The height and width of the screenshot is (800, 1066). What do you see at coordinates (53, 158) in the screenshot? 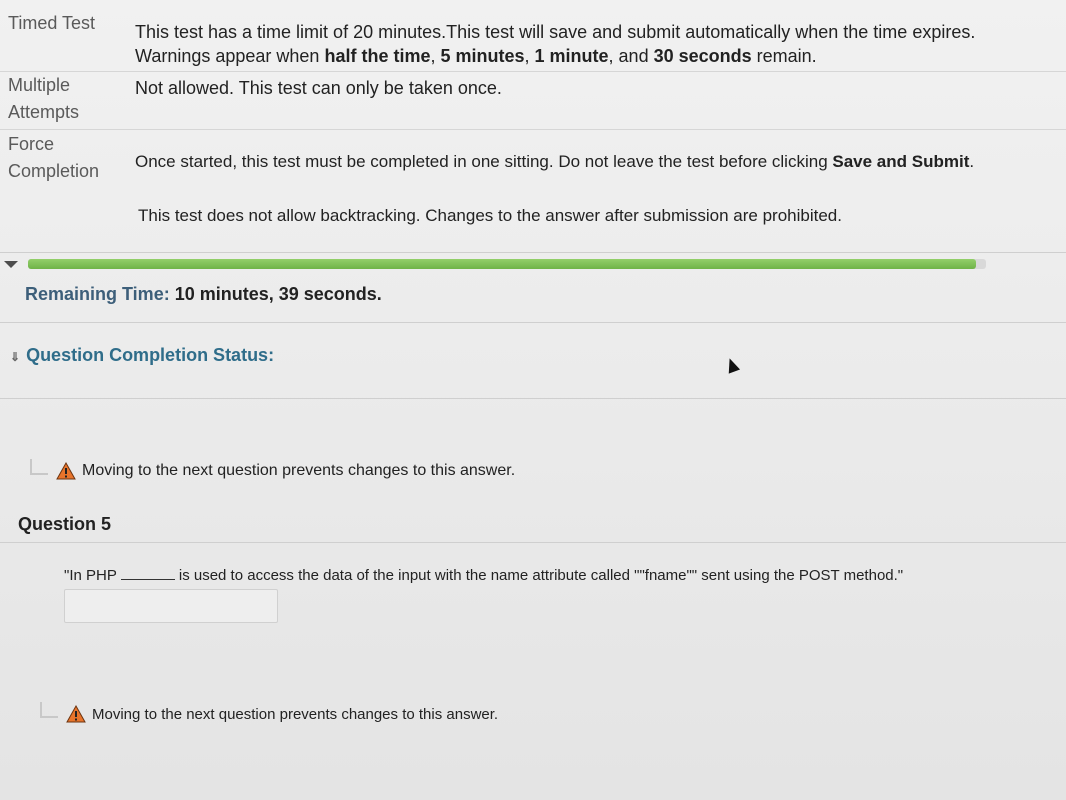
I see `force-completion-label: Force Completion` at bounding box center [53, 158].